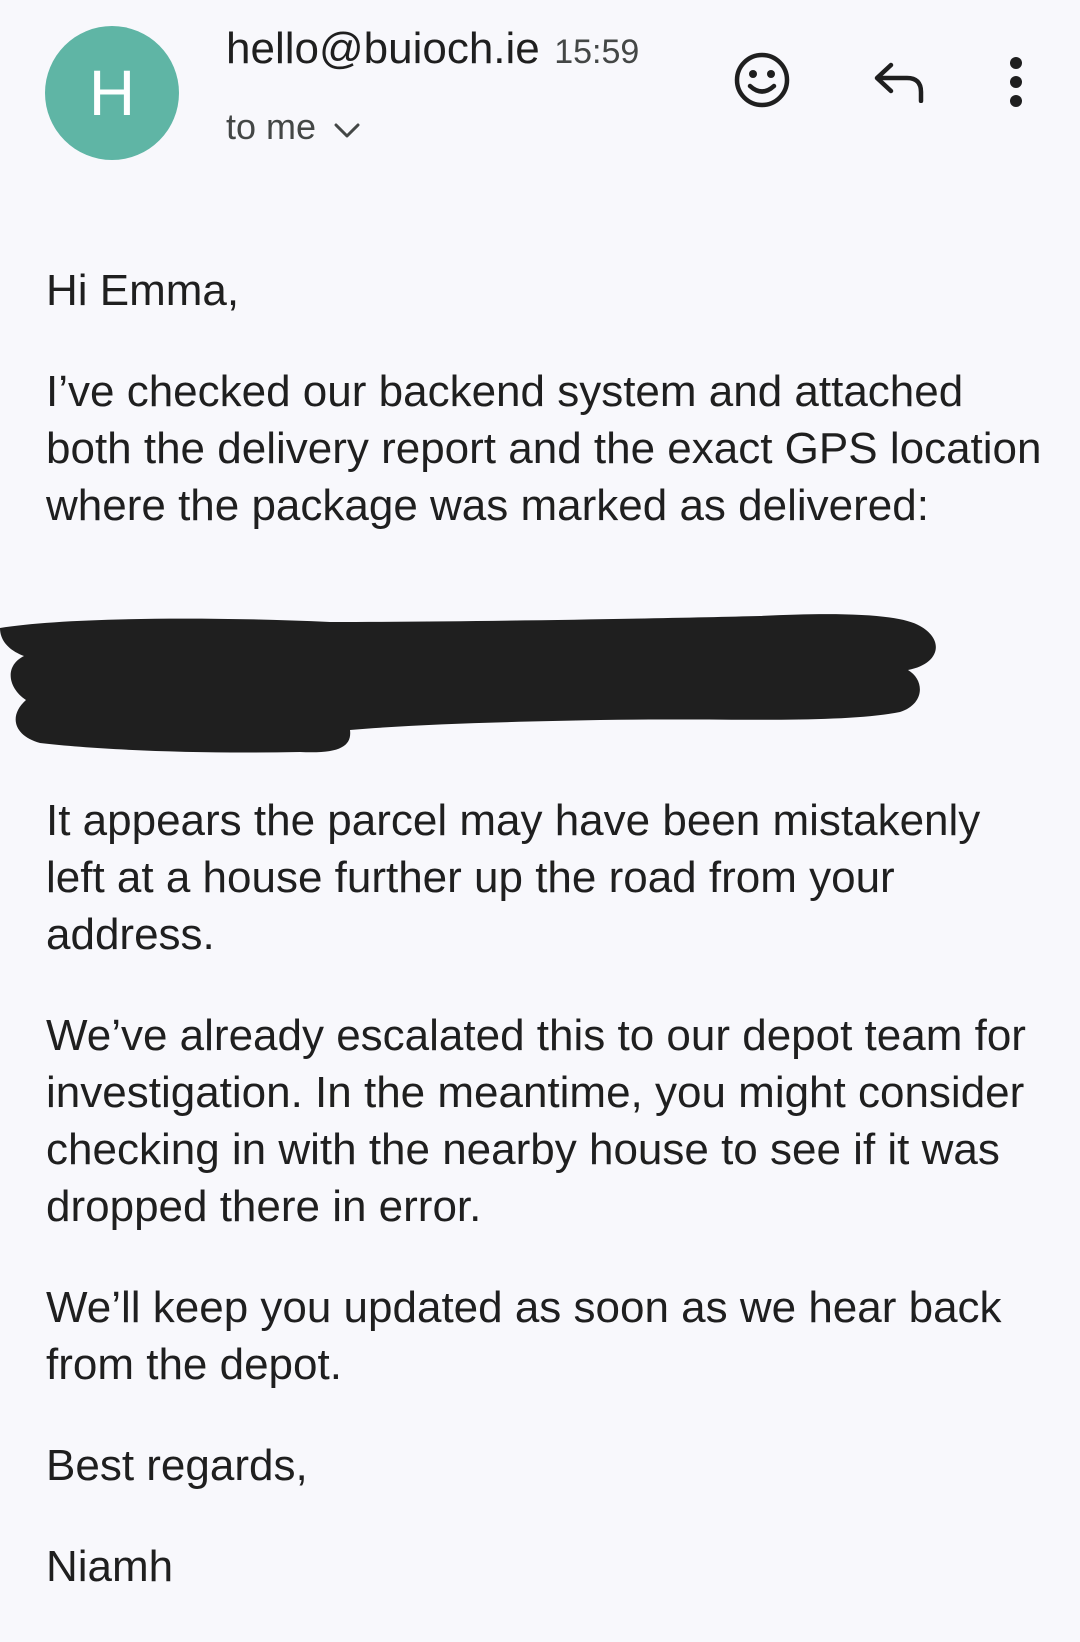 The width and height of the screenshot is (1080, 1642). I want to click on recipient-label: to me, so click(271, 126).